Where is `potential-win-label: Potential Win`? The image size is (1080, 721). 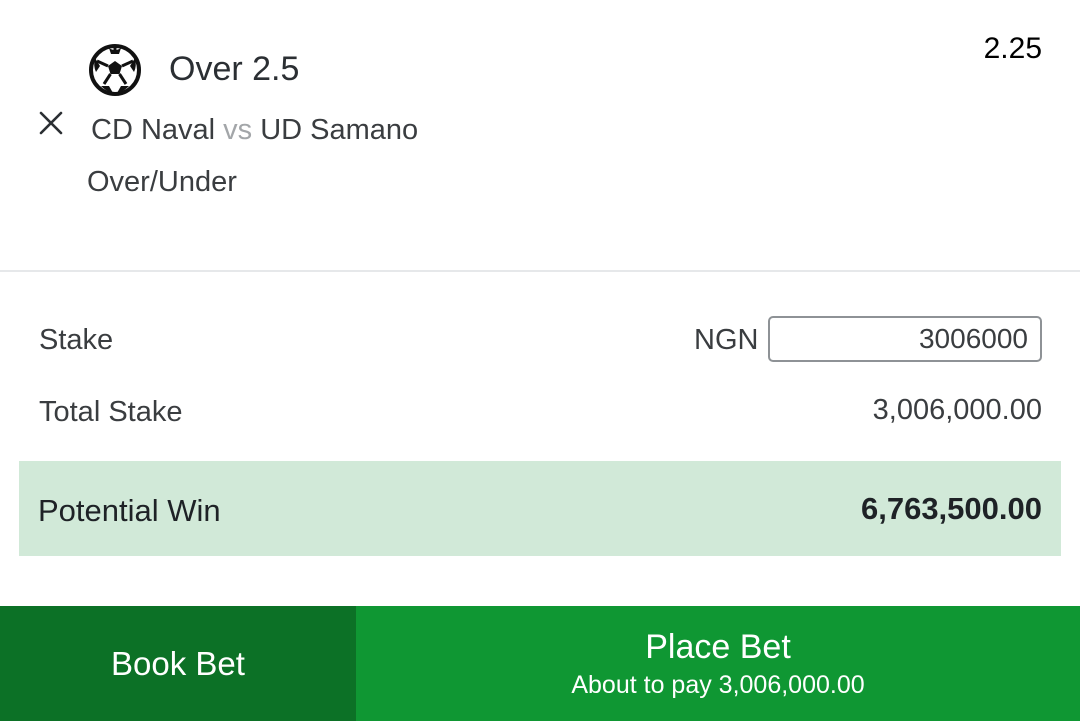 potential-win-label: Potential Win is located at coordinates (129, 510).